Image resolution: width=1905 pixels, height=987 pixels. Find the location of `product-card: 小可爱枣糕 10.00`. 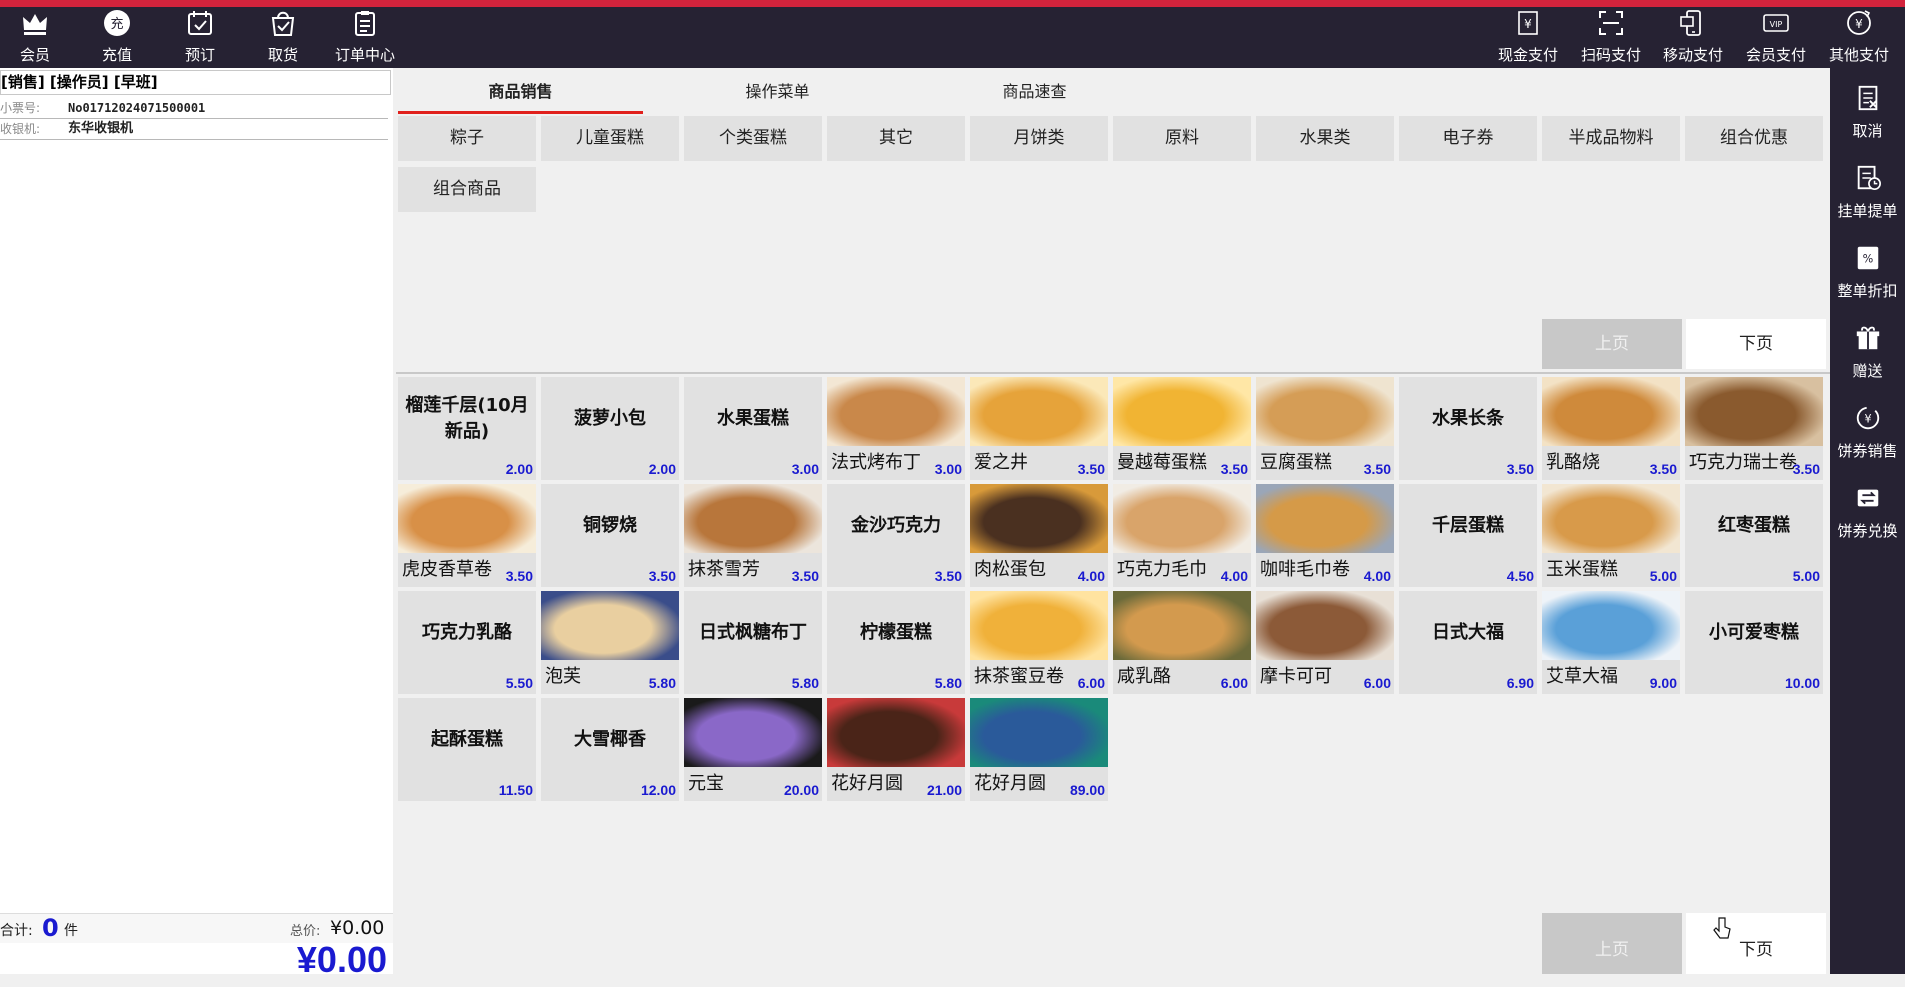

product-card: 小可爱枣糕 10.00 is located at coordinates (1754, 642).